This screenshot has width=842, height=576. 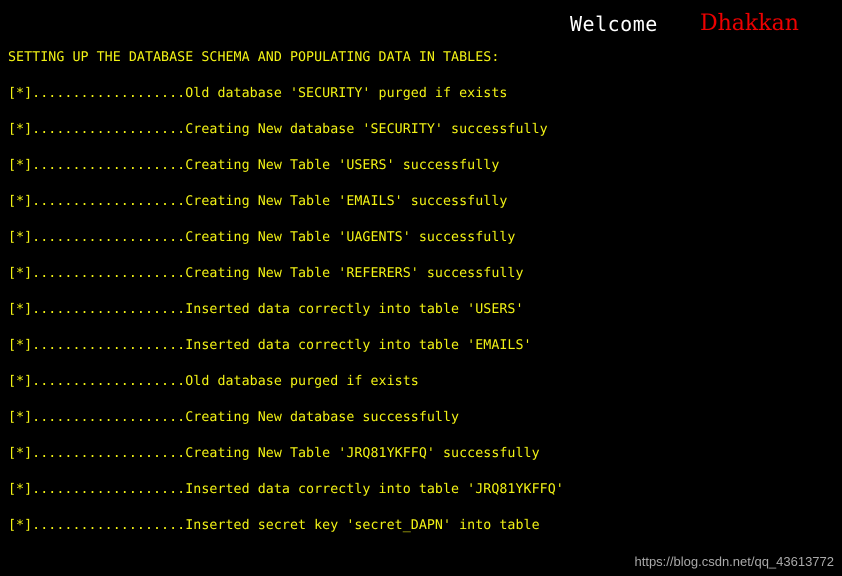 What do you see at coordinates (734, 561) in the screenshot?
I see `watermark-url: https://blog.csdn.net/qq_43613772` at bounding box center [734, 561].